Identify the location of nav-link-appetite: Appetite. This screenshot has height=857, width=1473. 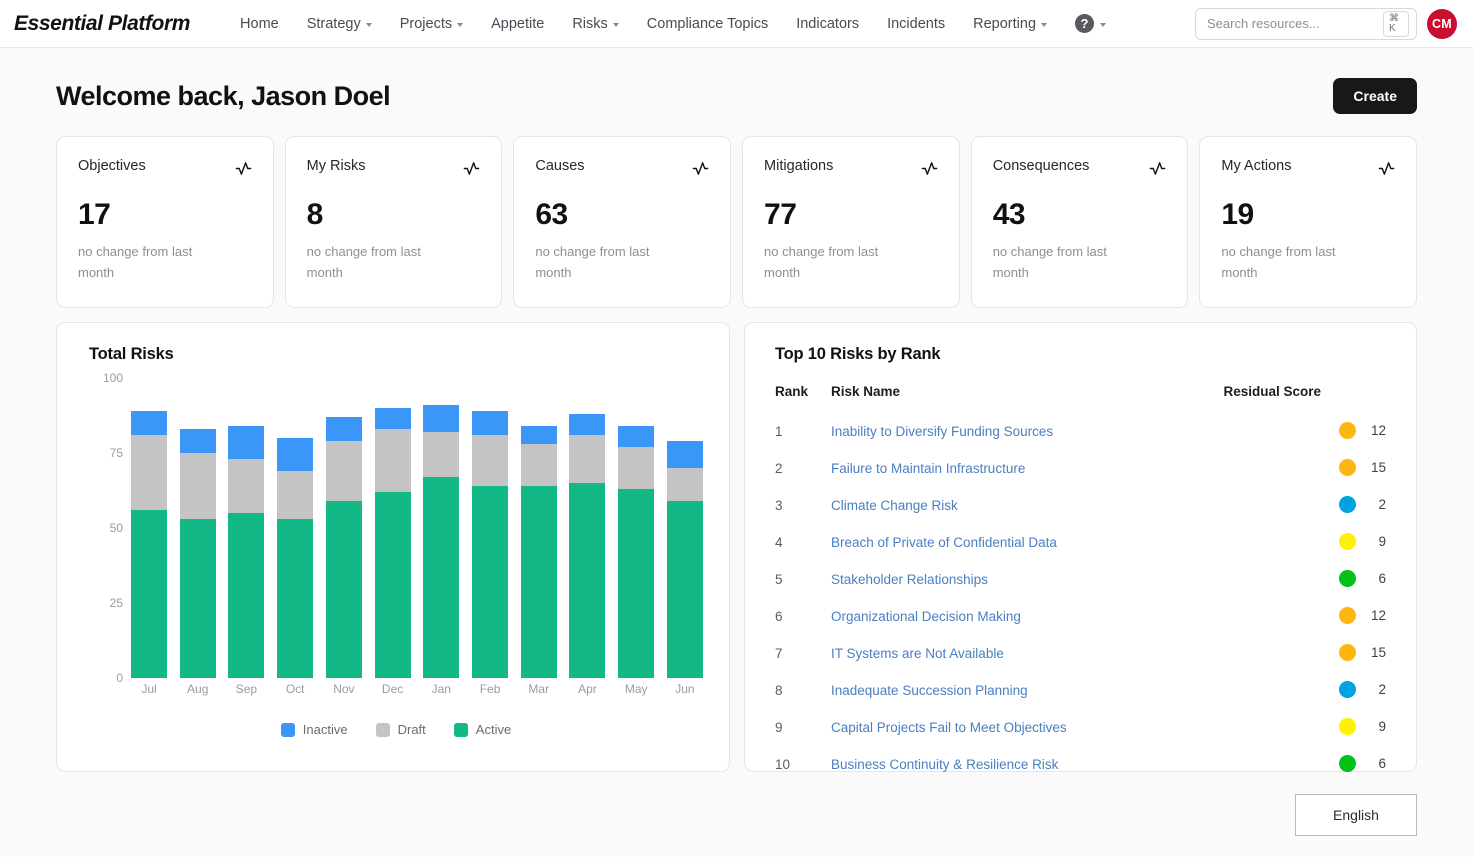
(517, 24).